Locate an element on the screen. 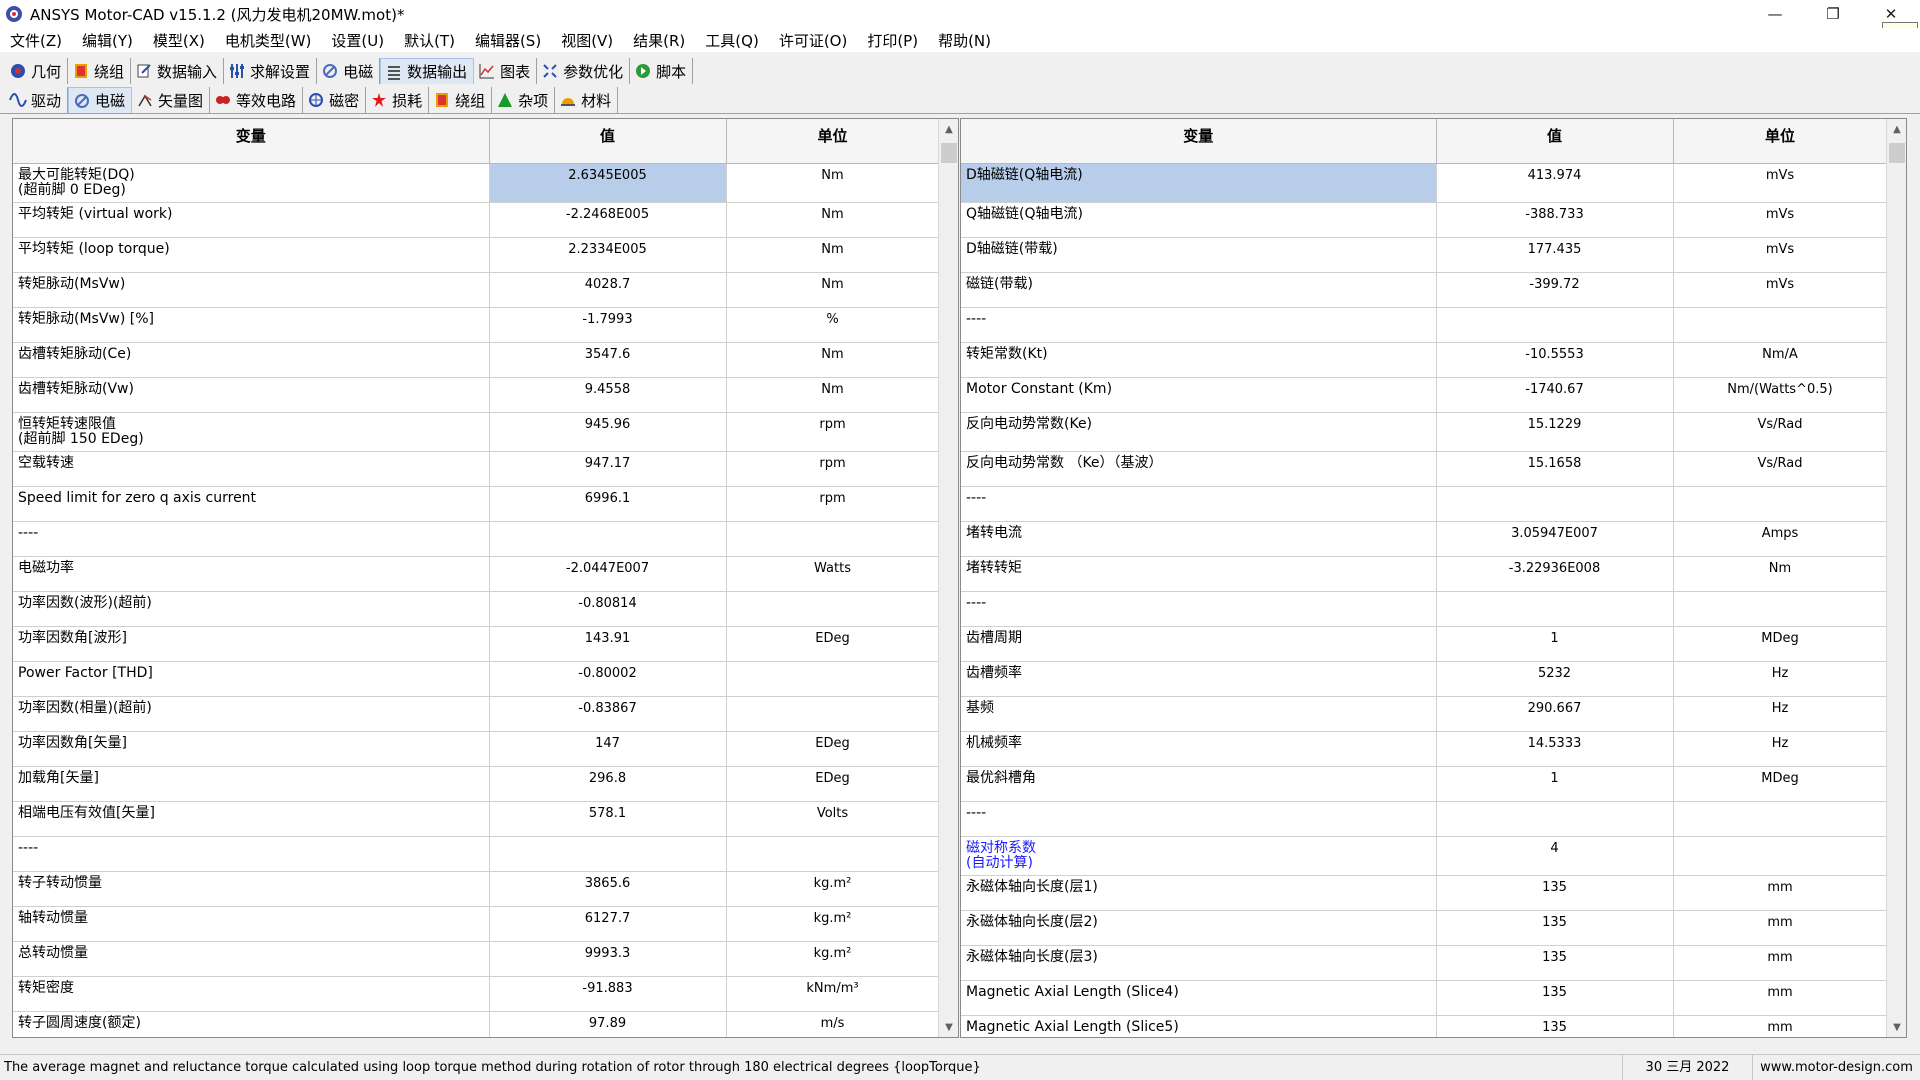 Image resolution: width=1920 pixels, height=1080 pixels. variable-cell: 功率因数(波形)(超前) is located at coordinates (251, 609).